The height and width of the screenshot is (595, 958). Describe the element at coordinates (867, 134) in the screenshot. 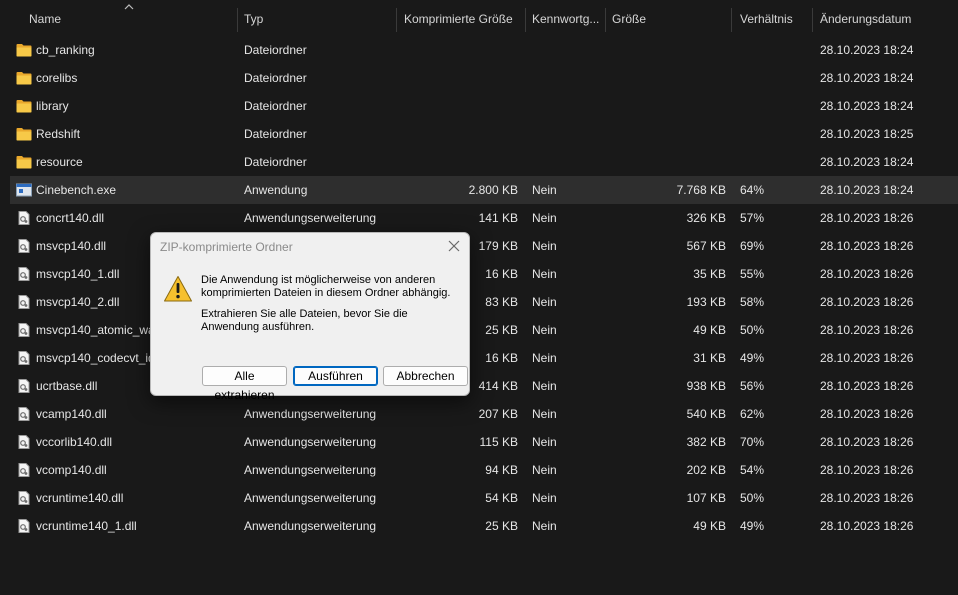

I see `modified-date: 28.10.2023 18:25` at that location.